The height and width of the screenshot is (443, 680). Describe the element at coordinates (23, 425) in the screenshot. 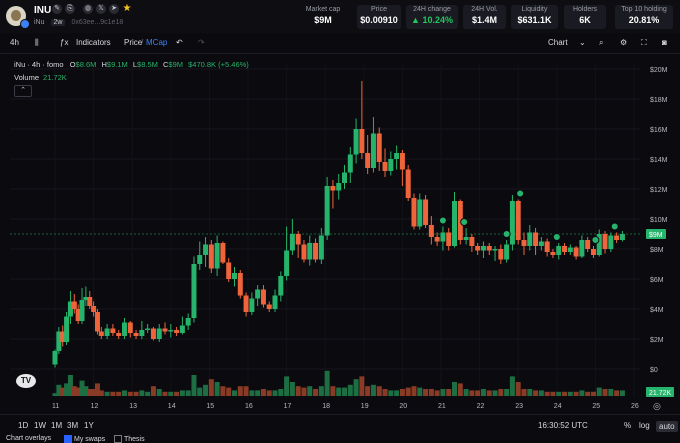

I see `range-button-1d: 1D` at that location.